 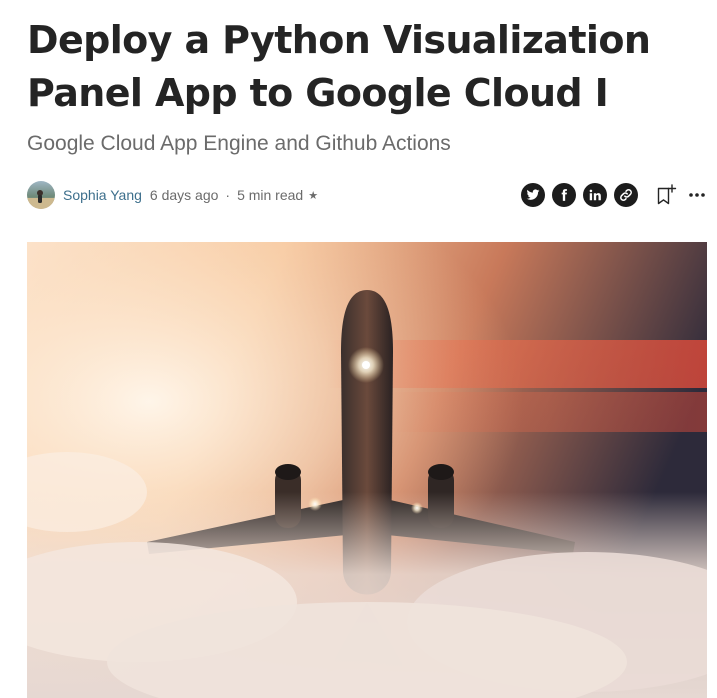 I want to click on share-actions, so click(x=614, y=195).